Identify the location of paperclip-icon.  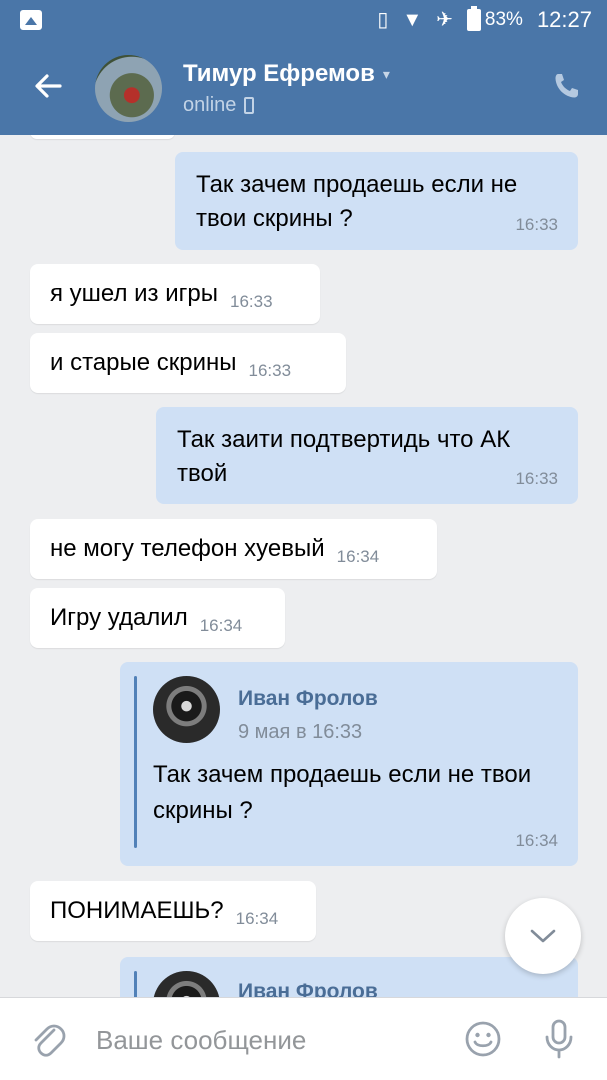
(48, 1040).